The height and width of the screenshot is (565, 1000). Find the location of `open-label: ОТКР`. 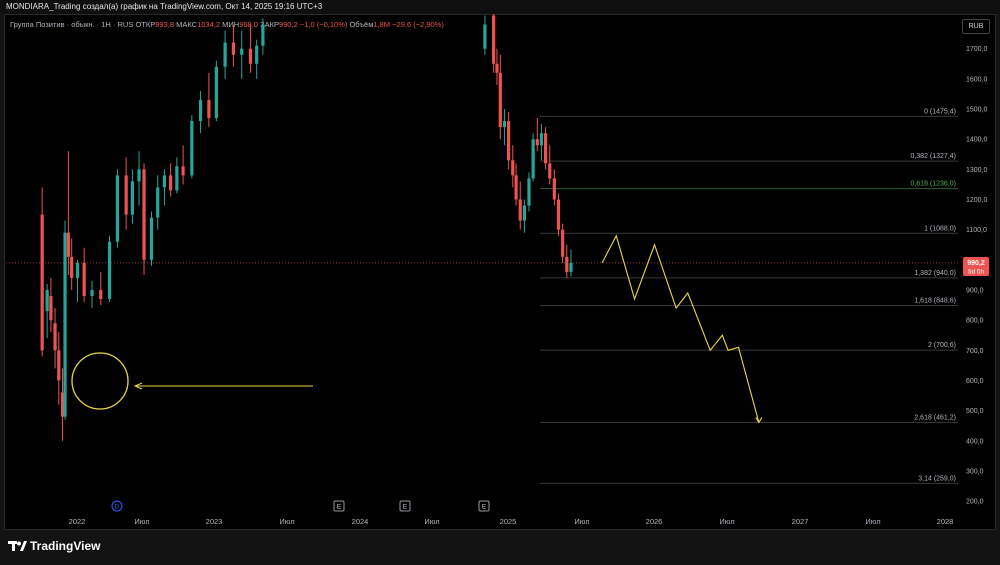

open-label: ОТКР is located at coordinates (145, 24).